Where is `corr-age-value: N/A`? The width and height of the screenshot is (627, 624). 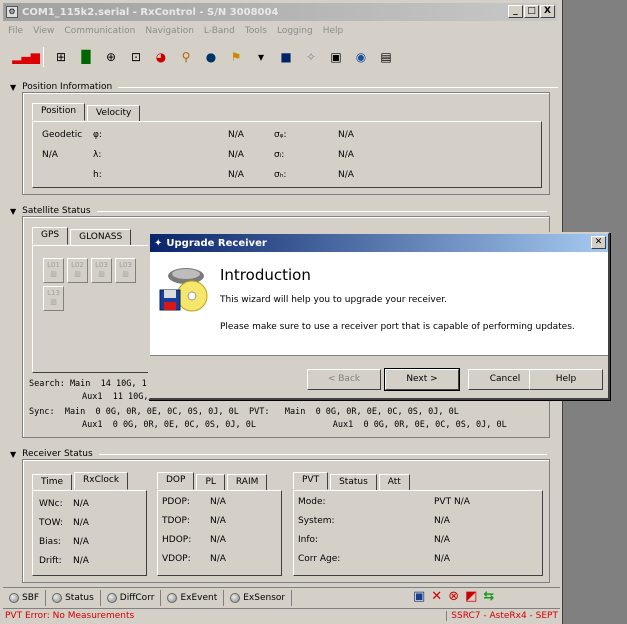 corr-age-value: N/A is located at coordinates (442, 559).